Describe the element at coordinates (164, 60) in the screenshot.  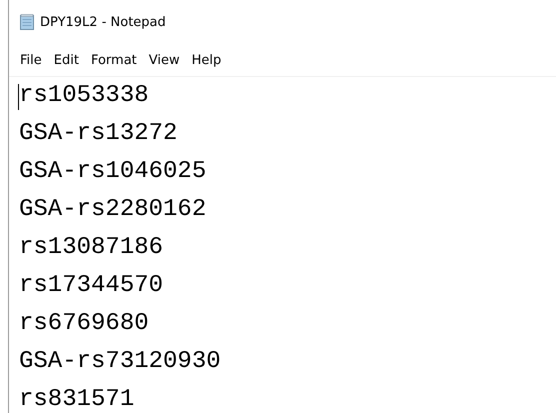
I see `menu-item: View` at that location.